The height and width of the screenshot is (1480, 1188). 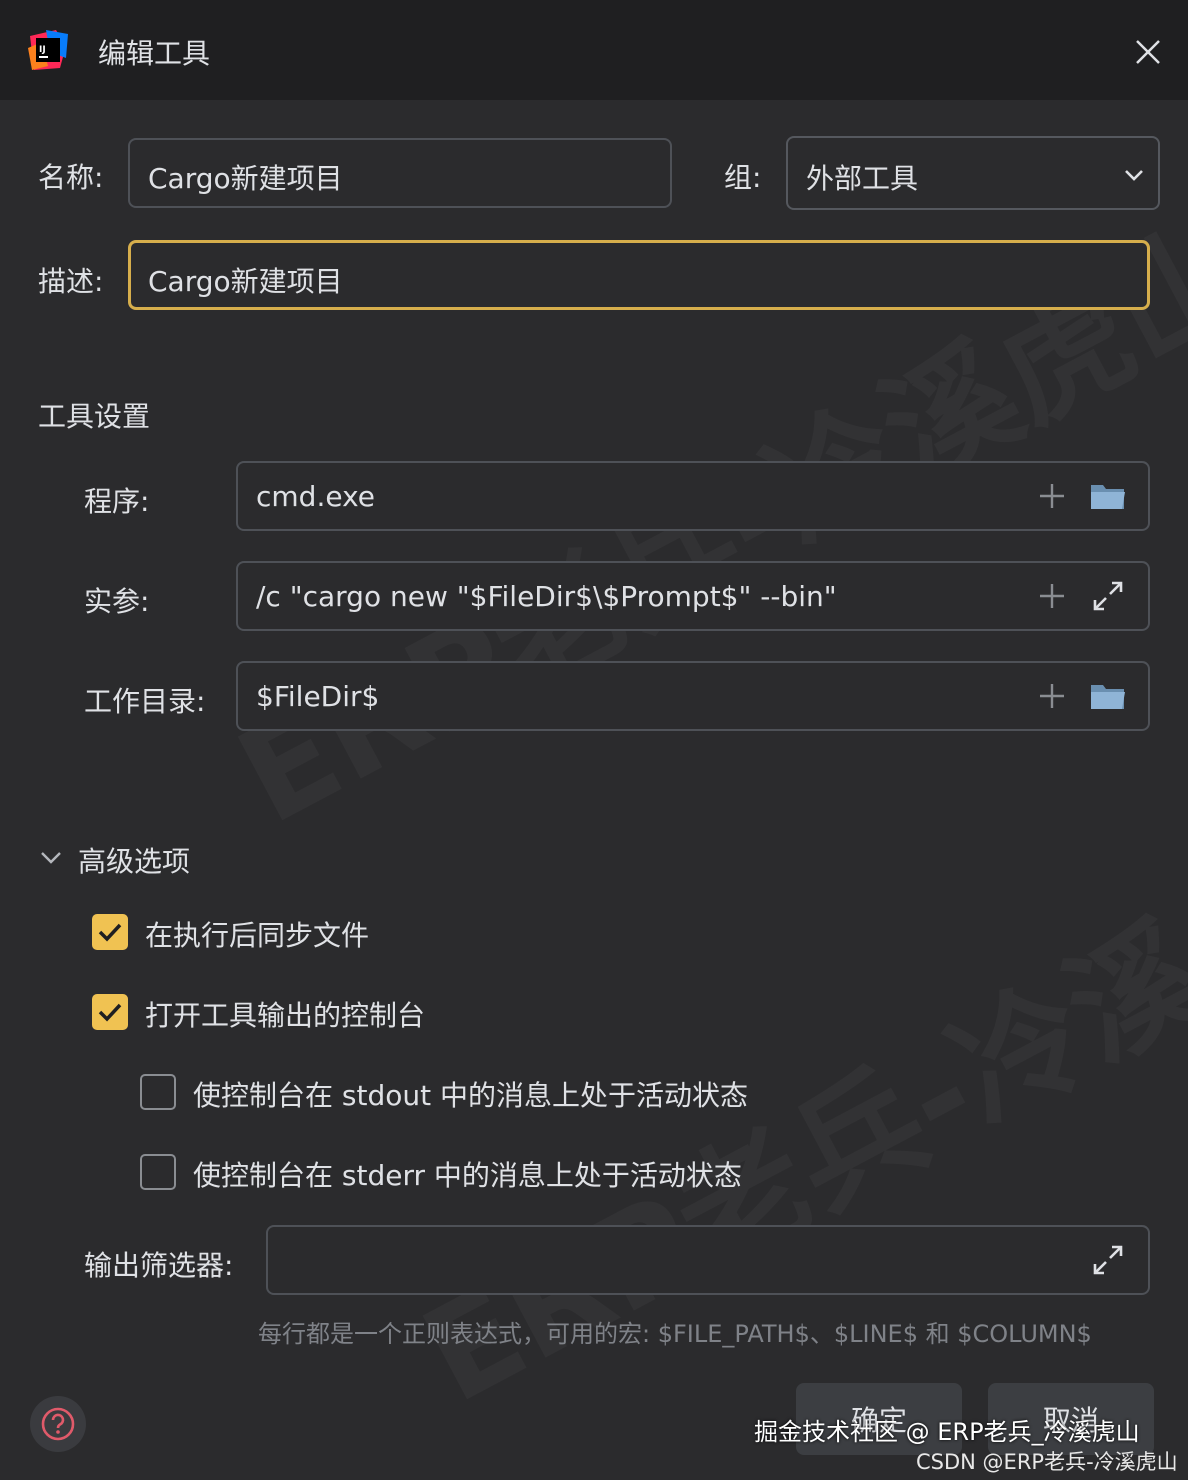 I want to click on checkbox-label: 在执行后同步文件, so click(x=257, y=934).